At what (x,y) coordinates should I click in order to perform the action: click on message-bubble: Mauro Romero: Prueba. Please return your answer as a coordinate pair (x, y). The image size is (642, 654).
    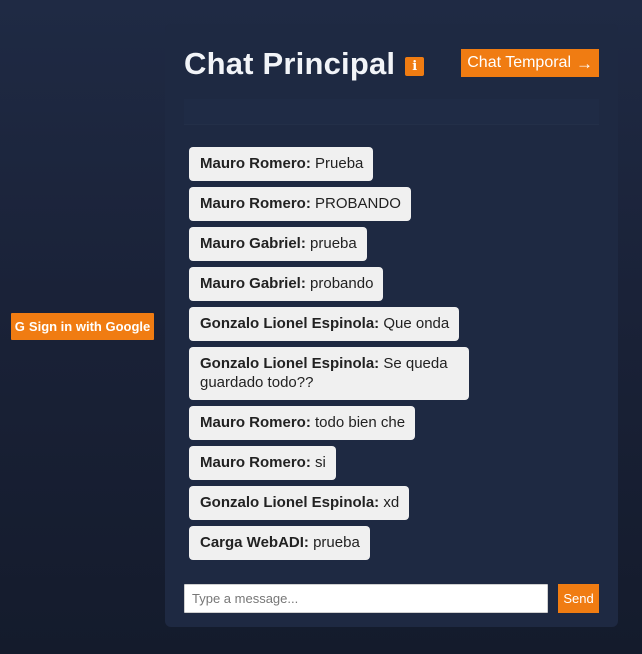
    Looking at the image, I should click on (281, 164).